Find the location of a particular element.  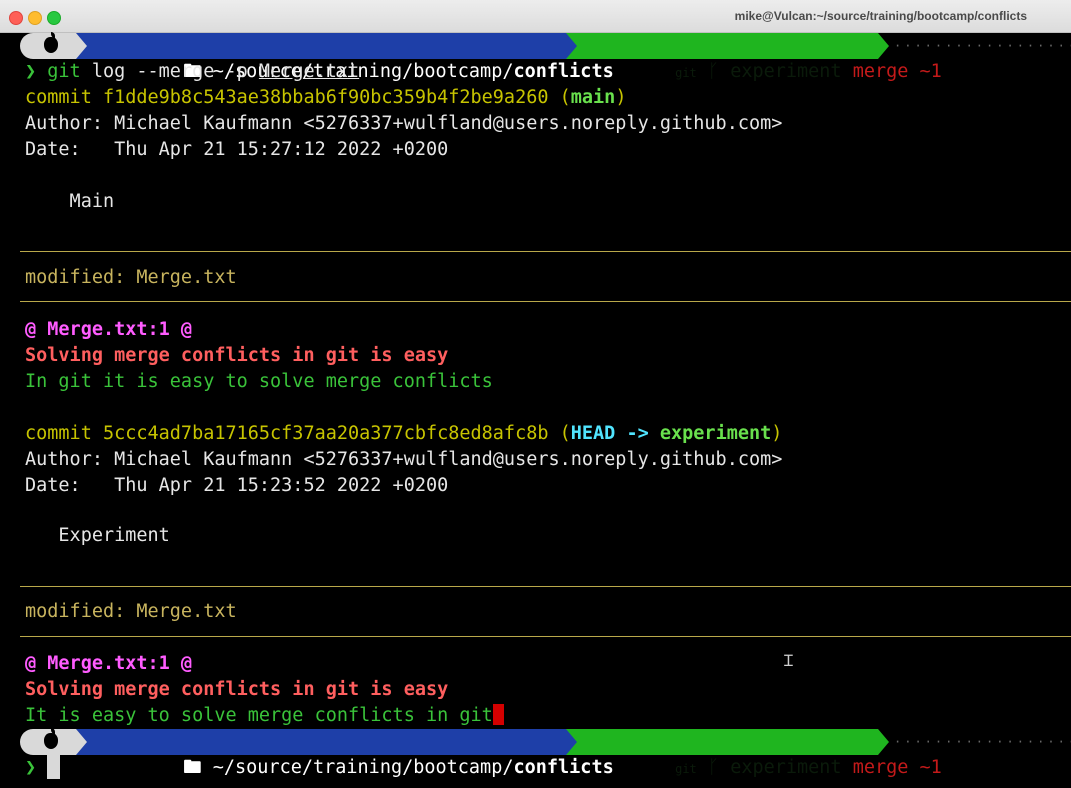

zoom-button is located at coordinates (54, 18).